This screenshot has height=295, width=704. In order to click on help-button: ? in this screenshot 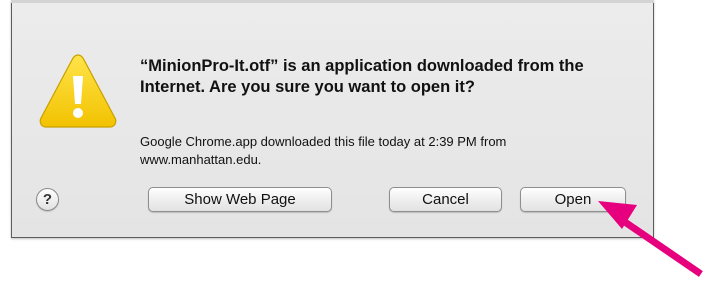, I will do `click(47, 199)`.